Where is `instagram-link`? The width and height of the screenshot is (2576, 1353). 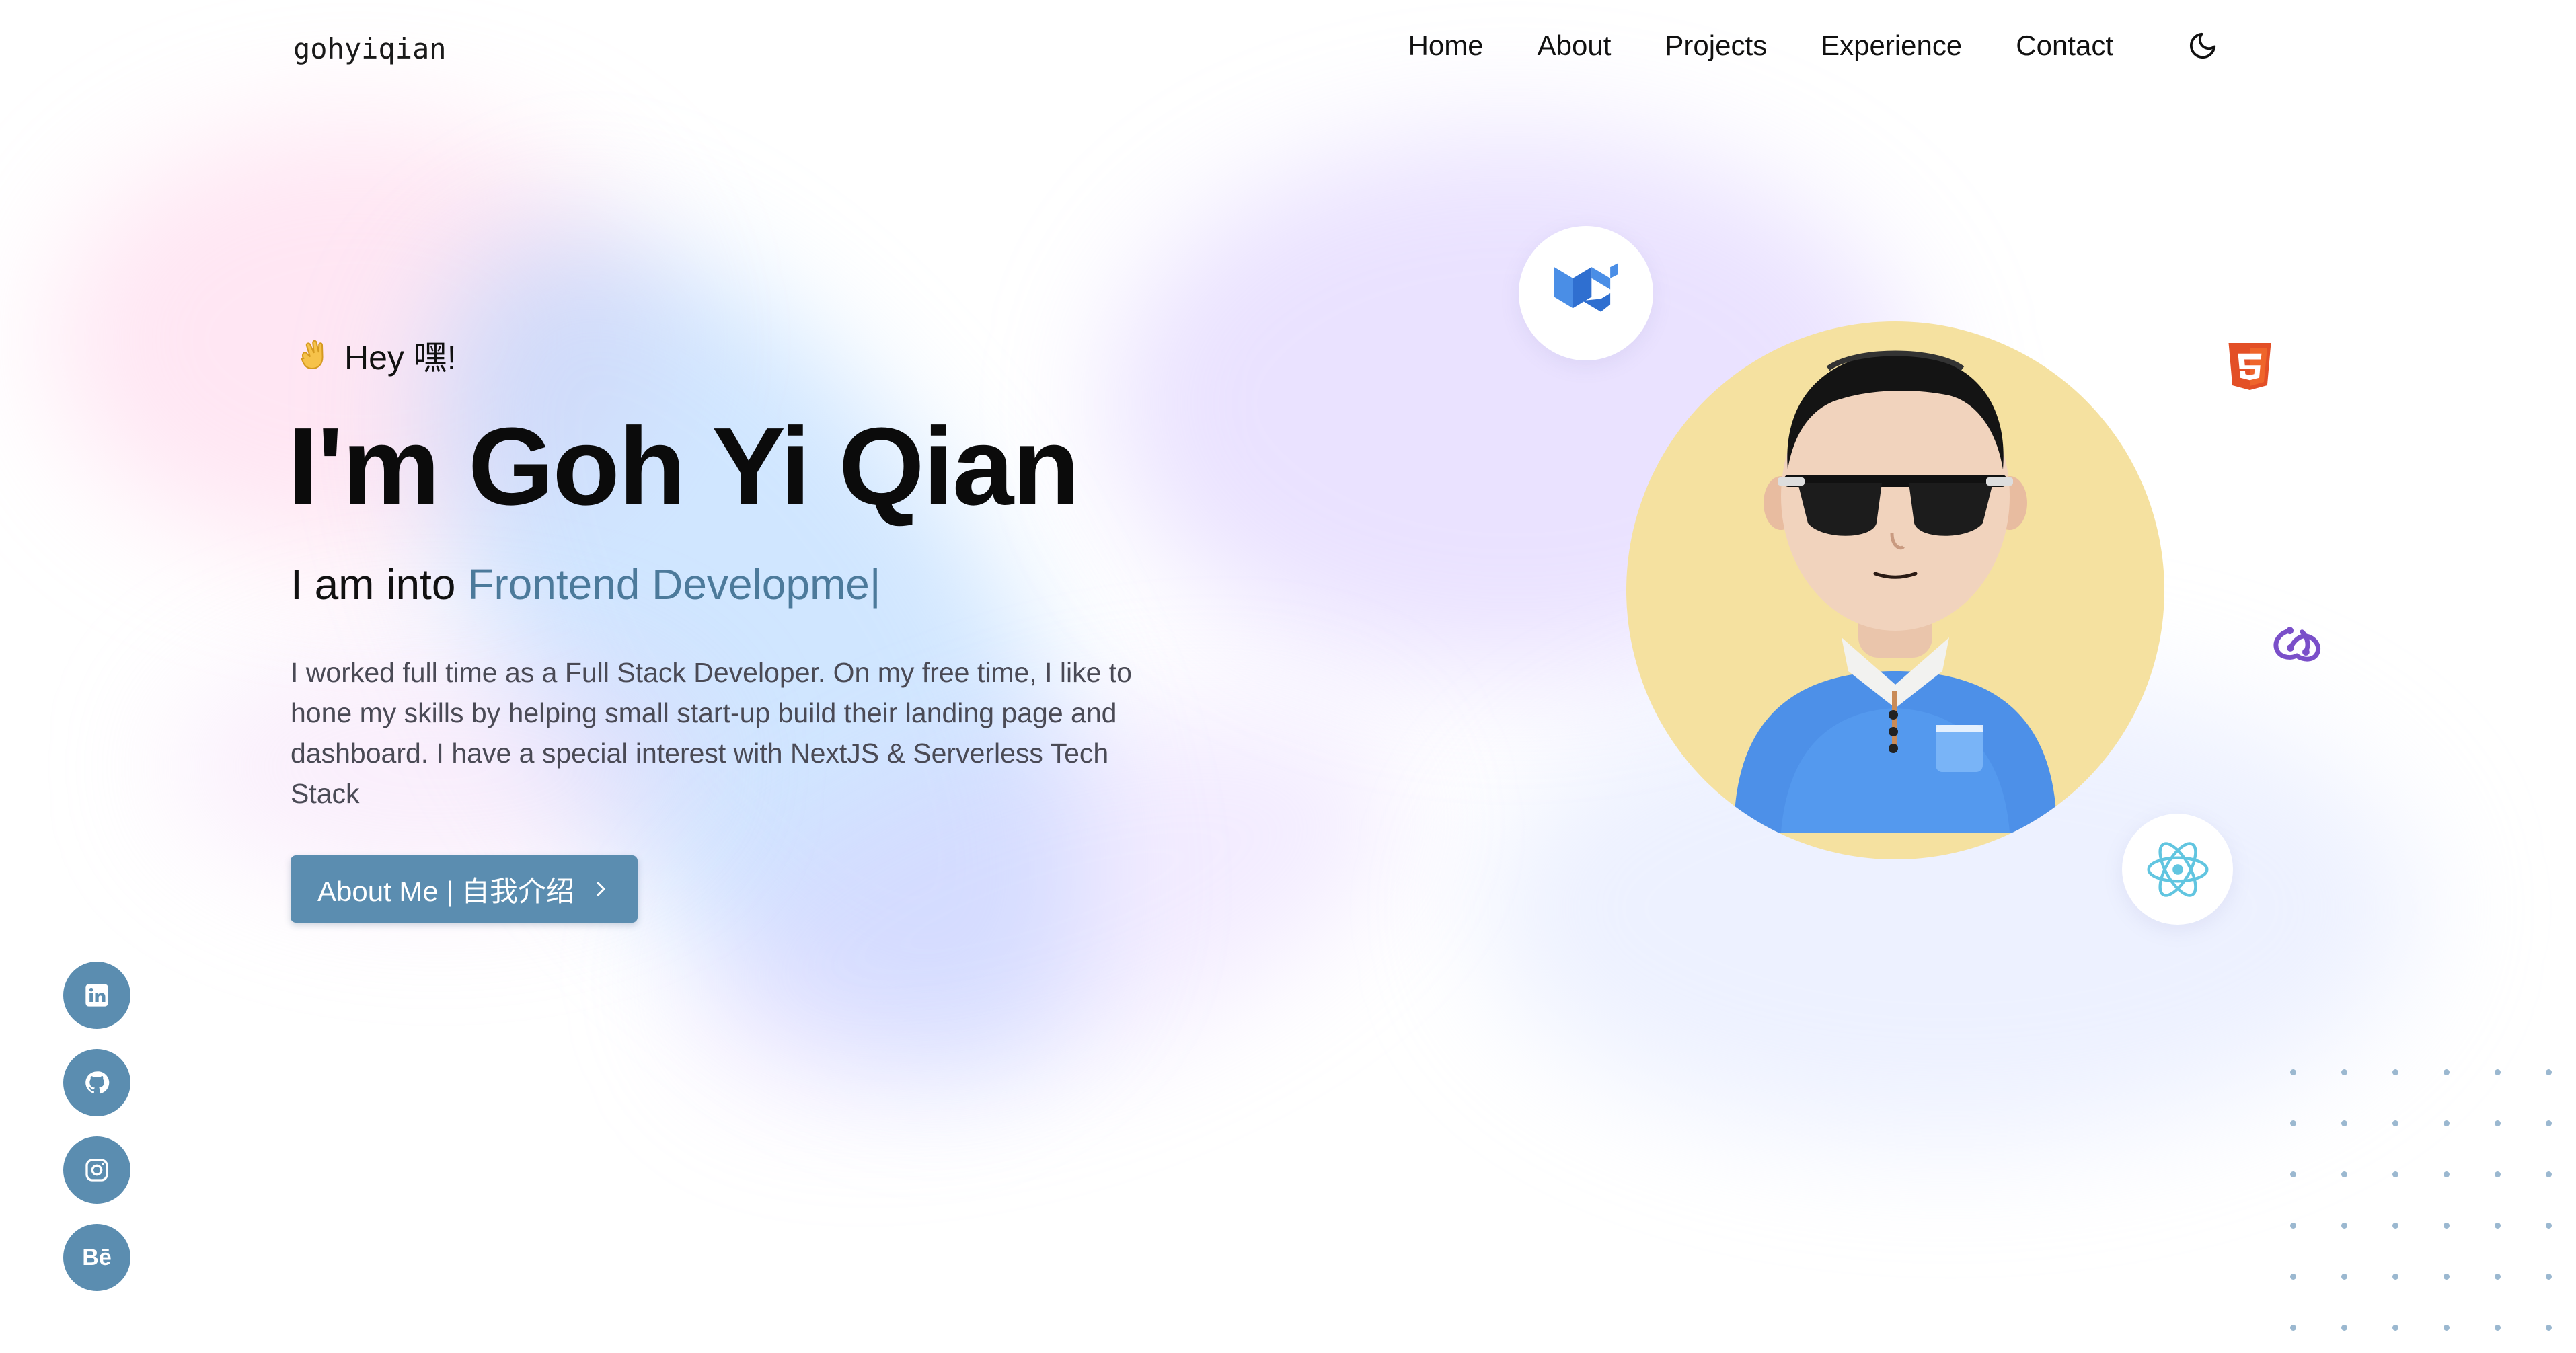 instagram-link is located at coordinates (96, 1170).